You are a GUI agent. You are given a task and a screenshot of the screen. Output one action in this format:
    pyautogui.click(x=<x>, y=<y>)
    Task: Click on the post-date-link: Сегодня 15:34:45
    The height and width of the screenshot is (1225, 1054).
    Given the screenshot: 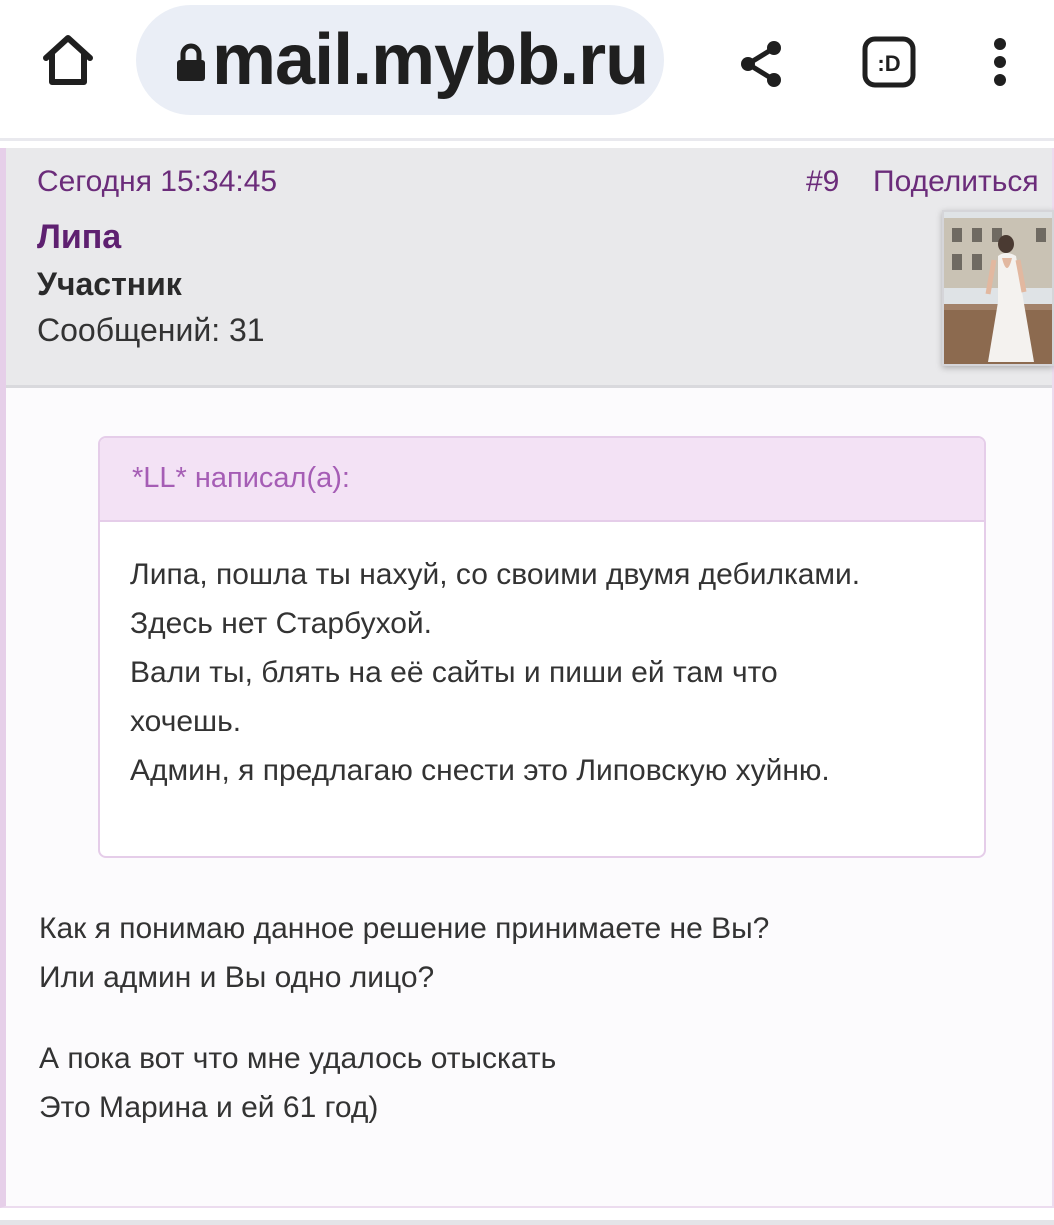 What is the action you would take?
    pyautogui.click(x=157, y=182)
    